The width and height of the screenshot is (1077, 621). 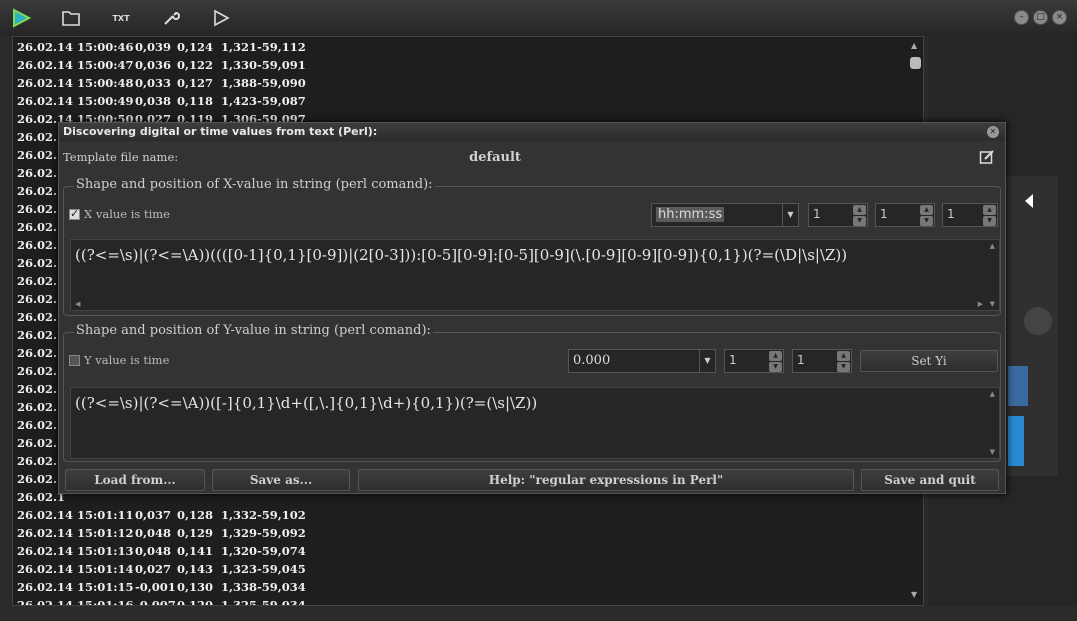 What do you see at coordinates (281, 551) in the screenshot?
I see `data-cell-v4: -59,074` at bounding box center [281, 551].